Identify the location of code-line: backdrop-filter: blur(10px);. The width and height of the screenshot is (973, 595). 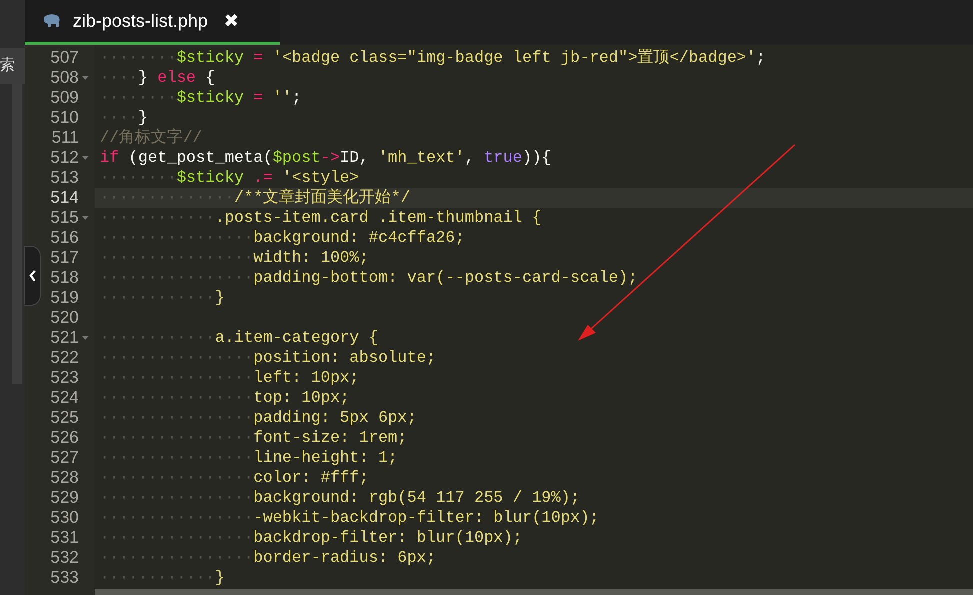
(388, 538).